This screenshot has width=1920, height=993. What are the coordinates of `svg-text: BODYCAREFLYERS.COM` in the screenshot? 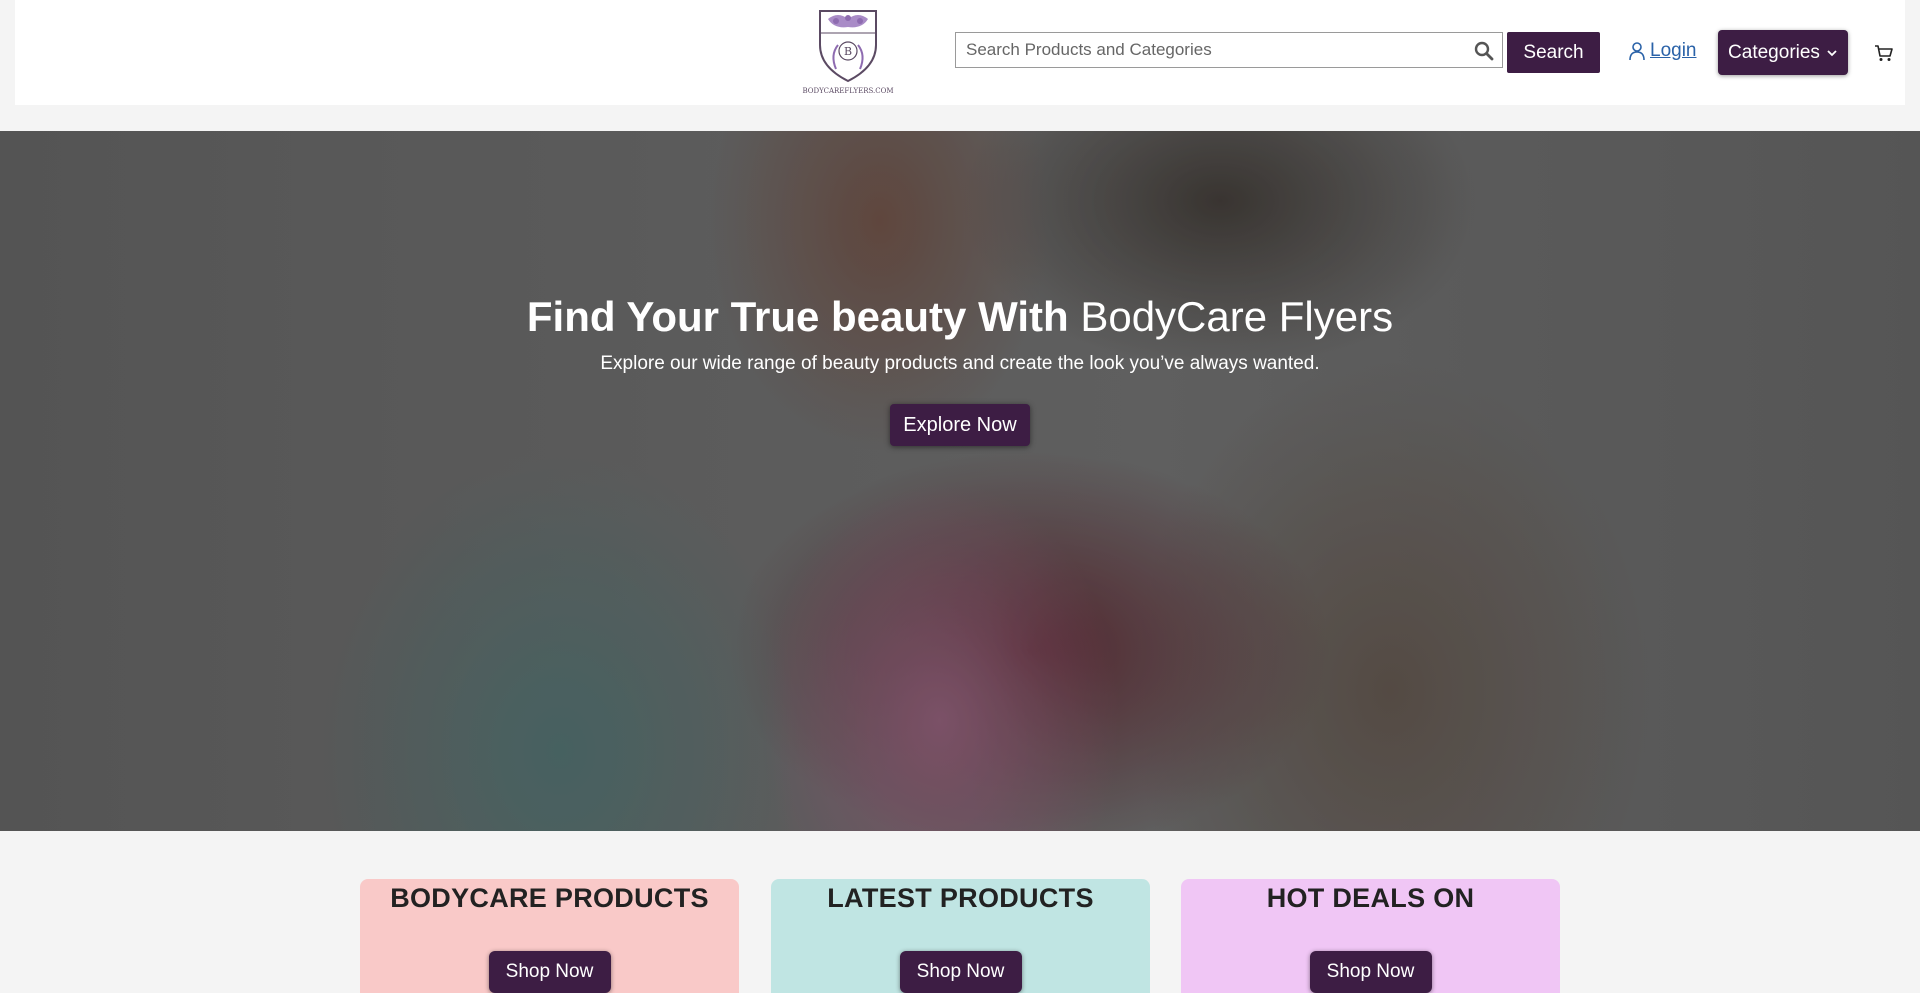 It's located at (847, 91).